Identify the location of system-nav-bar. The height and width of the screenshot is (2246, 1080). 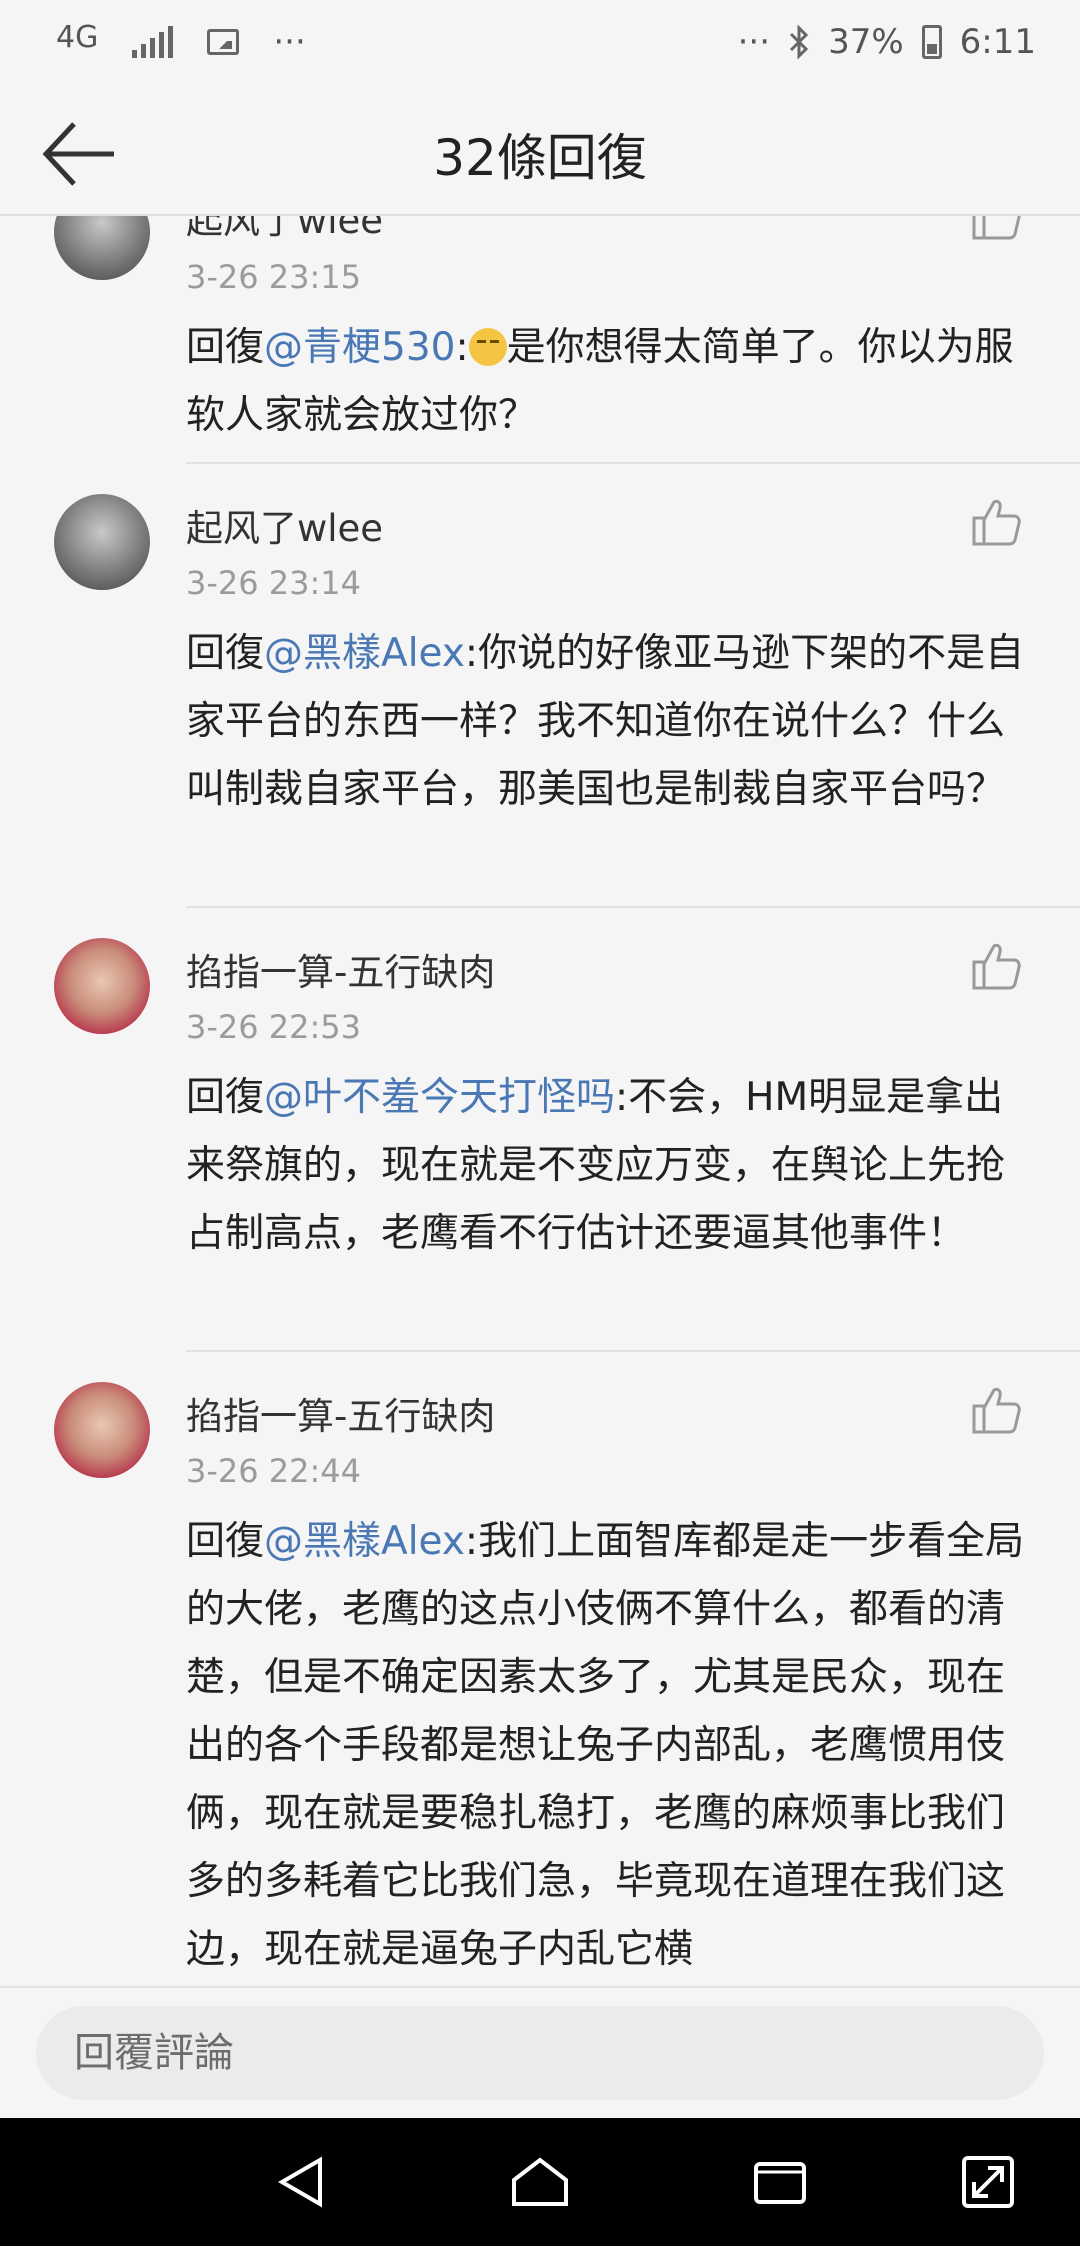
(540, 2182).